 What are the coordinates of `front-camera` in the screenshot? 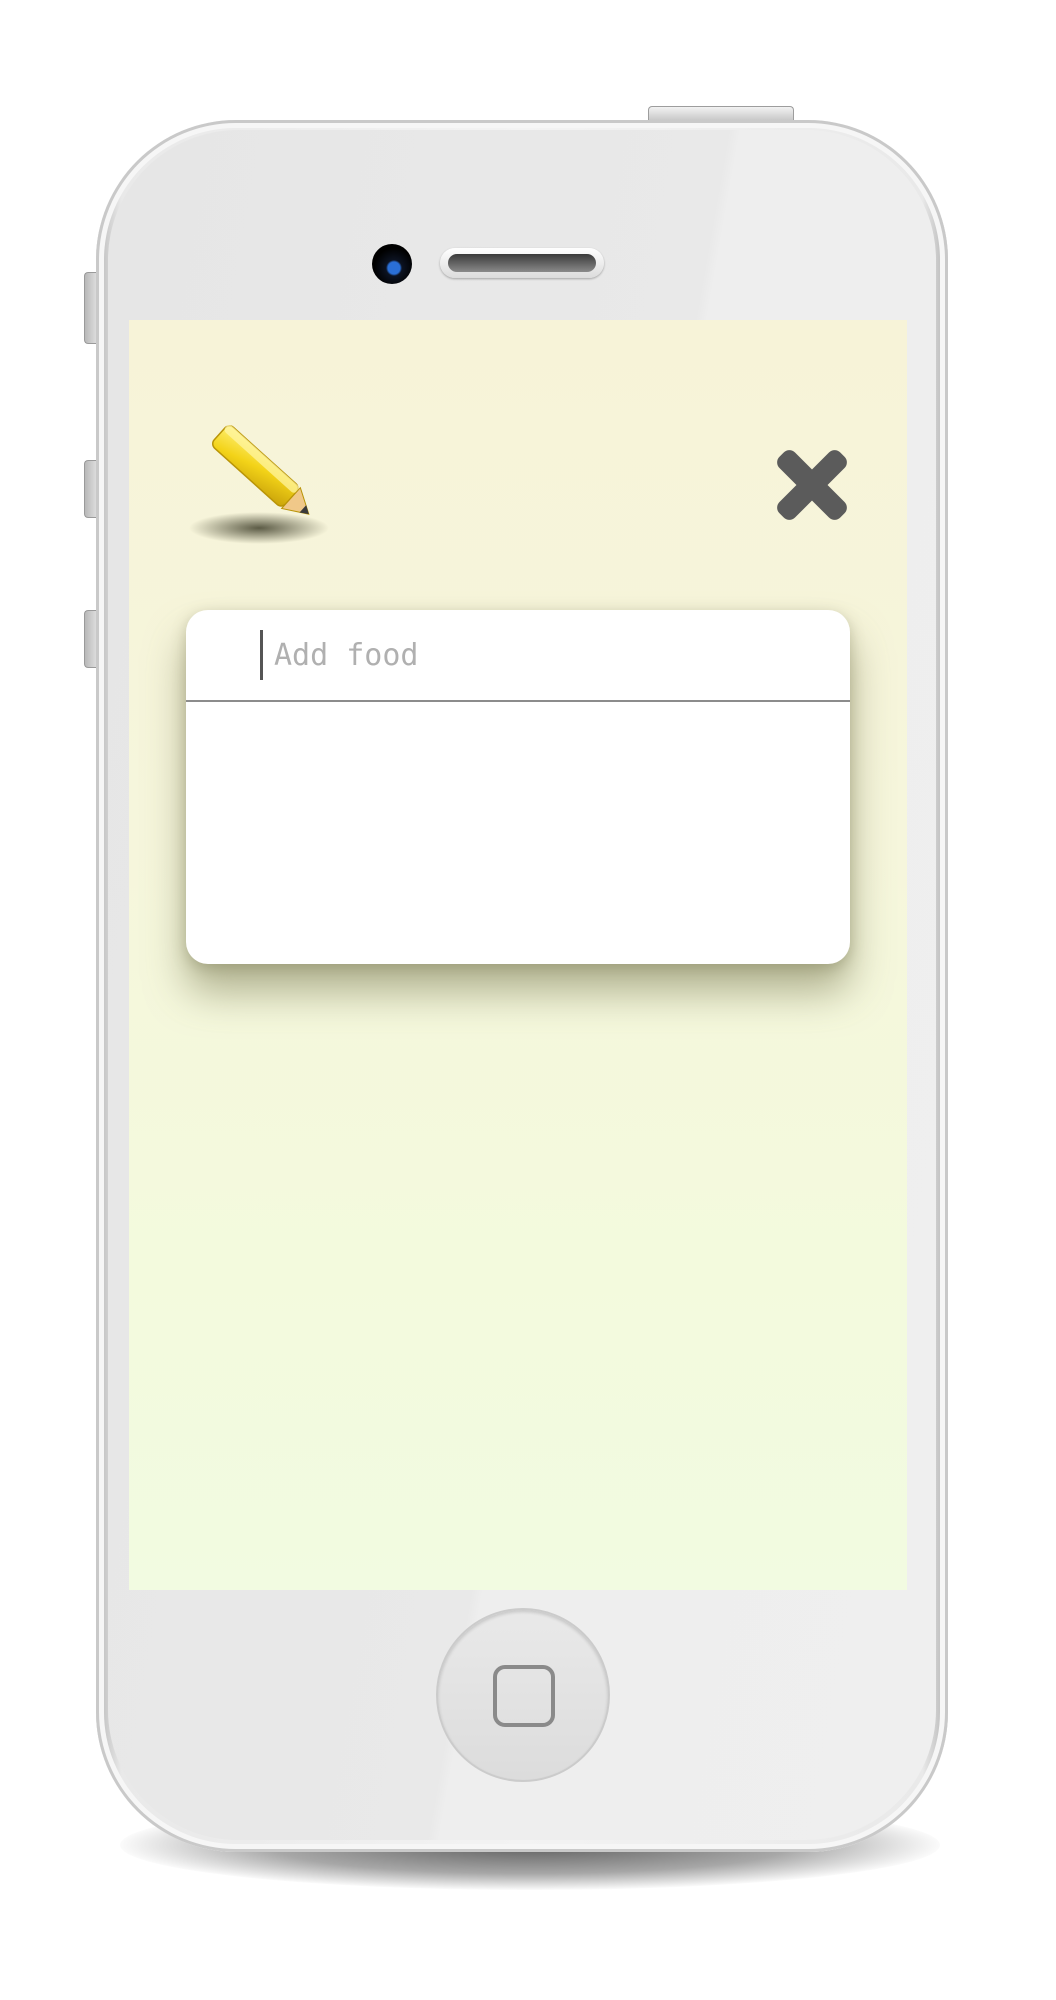 It's located at (392, 264).